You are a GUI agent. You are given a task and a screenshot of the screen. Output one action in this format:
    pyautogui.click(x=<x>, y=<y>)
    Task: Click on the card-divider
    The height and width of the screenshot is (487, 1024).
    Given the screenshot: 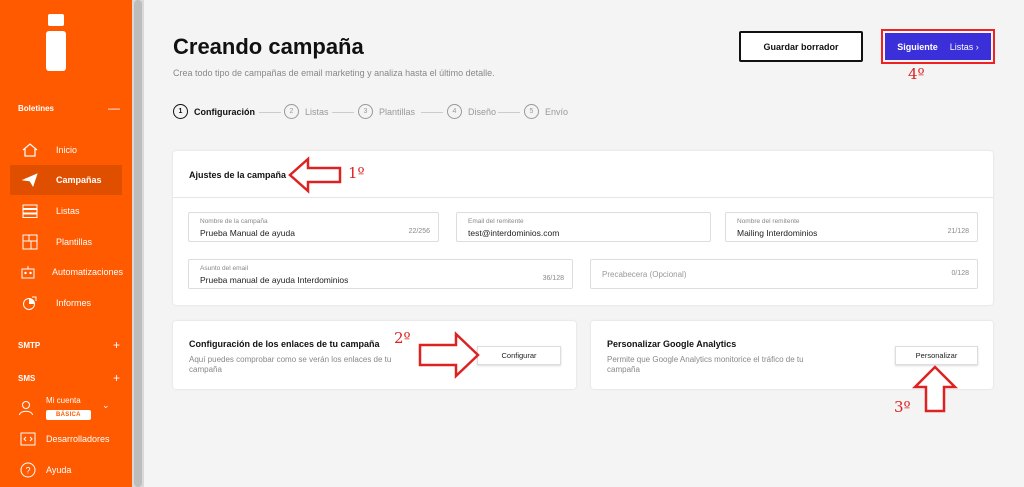 What is the action you would take?
    pyautogui.click(x=583, y=197)
    